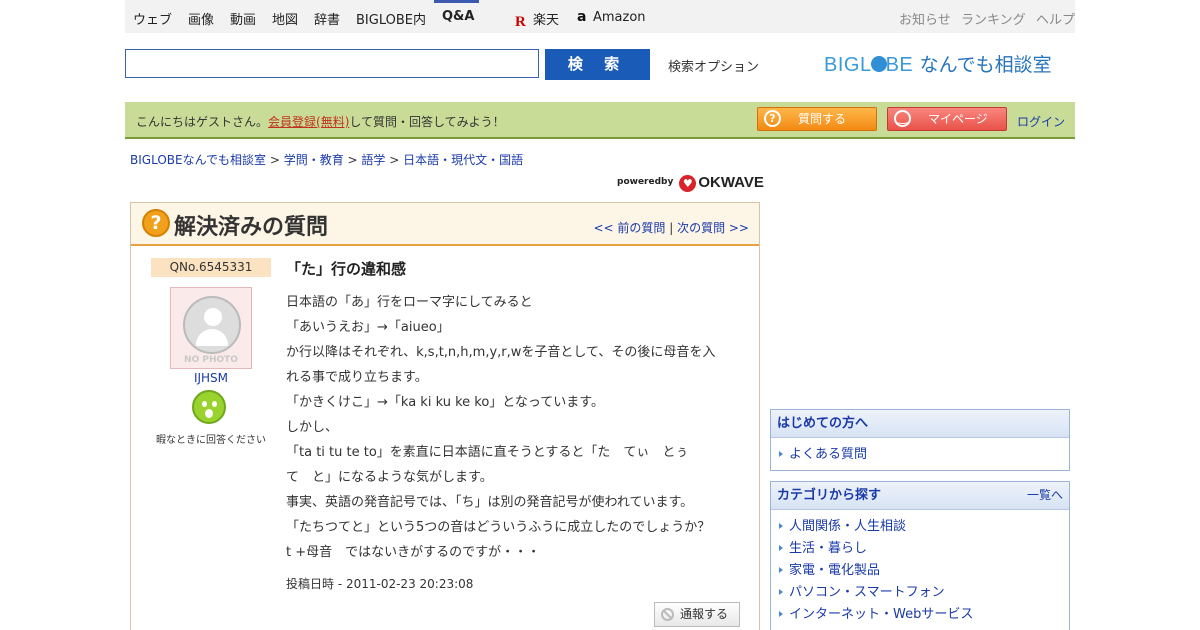 This screenshot has width=1200, height=630. I want to click on breadcrumb-japanese: 日本語・現代文・国語, so click(463, 160).